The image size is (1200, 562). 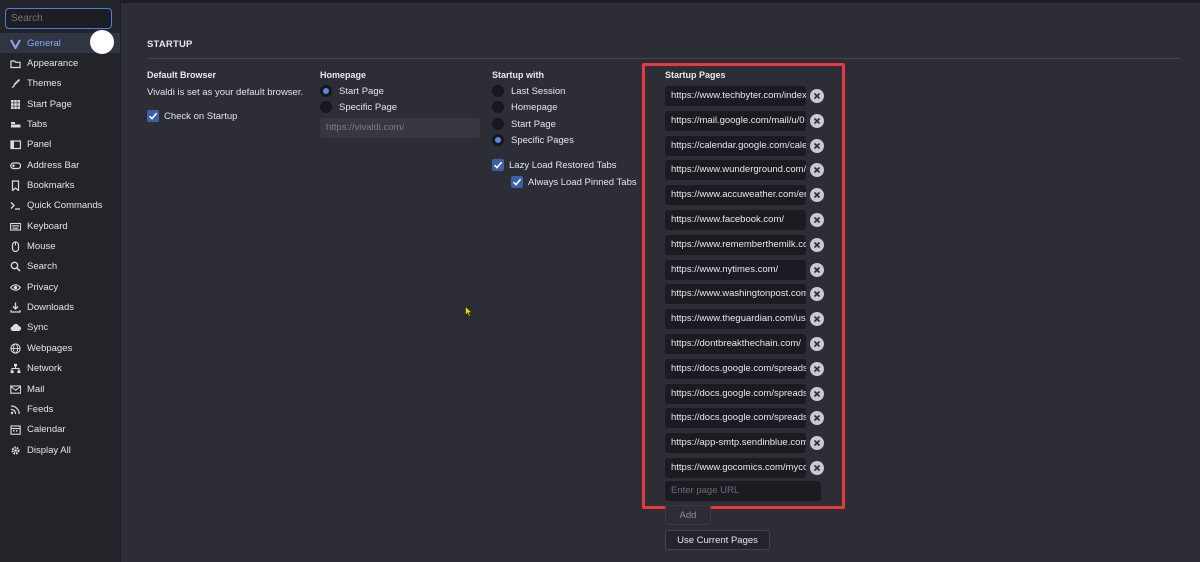 I want to click on startup-option-label: Specific Pages, so click(x=542, y=140).